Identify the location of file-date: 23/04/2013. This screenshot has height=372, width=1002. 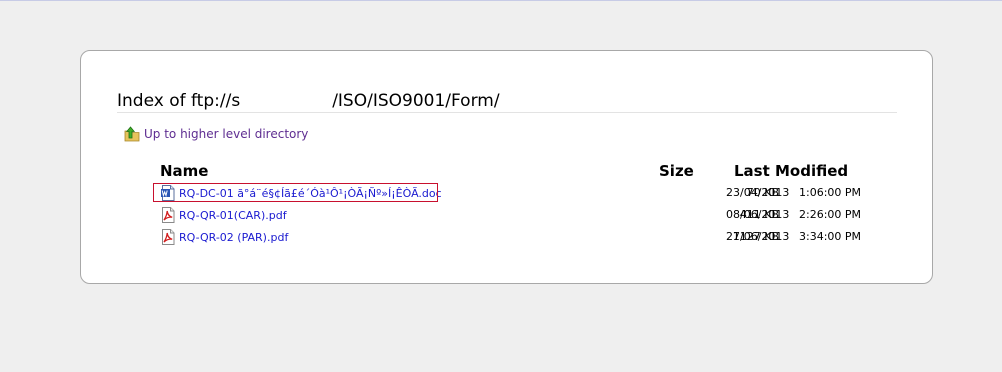
(758, 192).